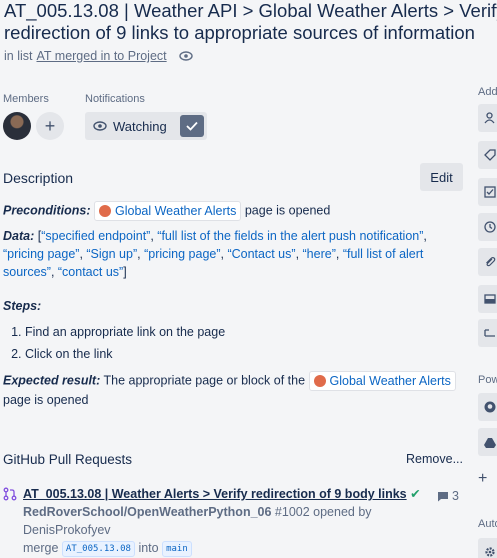 This screenshot has width=497, height=558. I want to click on expected-chip-label: Global Weather Alerts, so click(390, 381).